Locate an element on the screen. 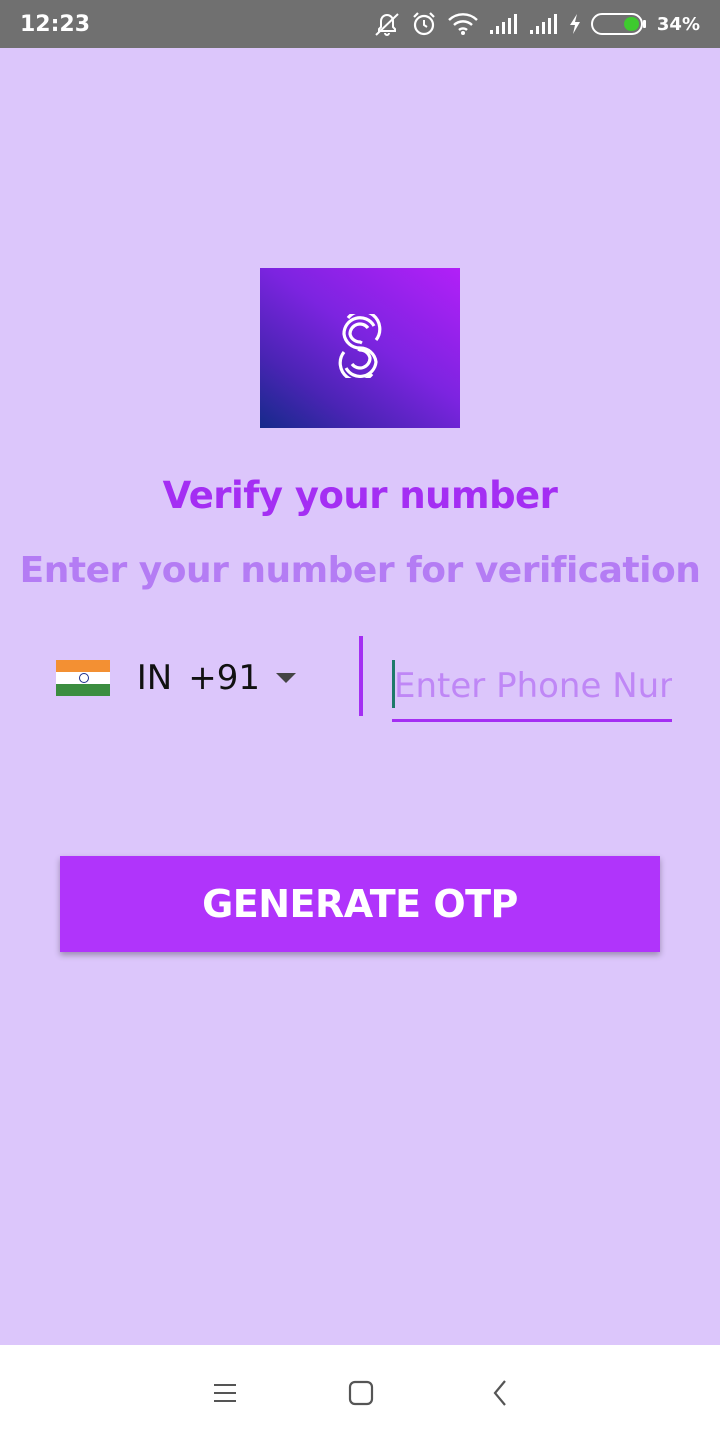 This screenshot has height=1440, width=720. country-code: IN is located at coordinates (154, 678).